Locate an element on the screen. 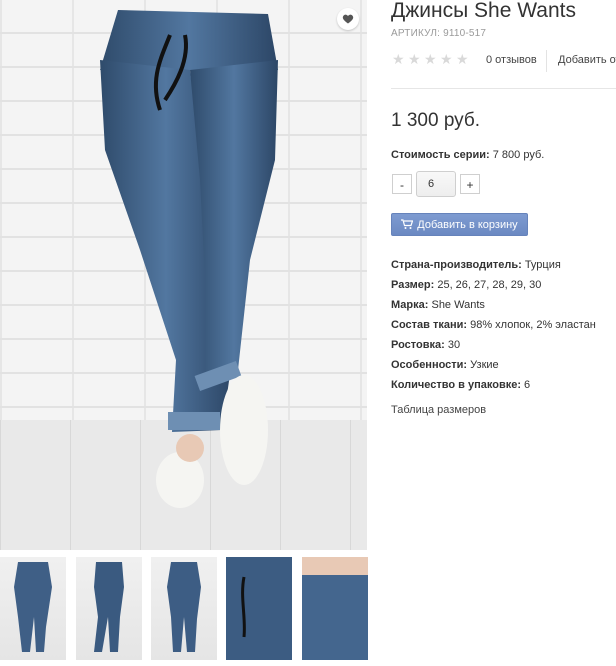 The image size is (616, 666). spec-value: Турция is located at coordinates (541, 265).